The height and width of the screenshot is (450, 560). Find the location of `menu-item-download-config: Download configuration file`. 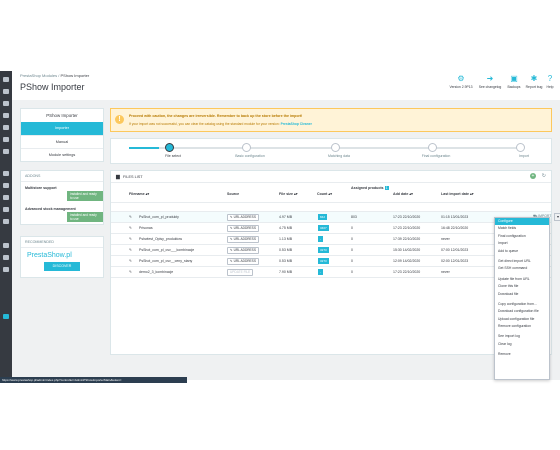

menu-item-download-config: Download configuration file is located at coordinates (522, 311).